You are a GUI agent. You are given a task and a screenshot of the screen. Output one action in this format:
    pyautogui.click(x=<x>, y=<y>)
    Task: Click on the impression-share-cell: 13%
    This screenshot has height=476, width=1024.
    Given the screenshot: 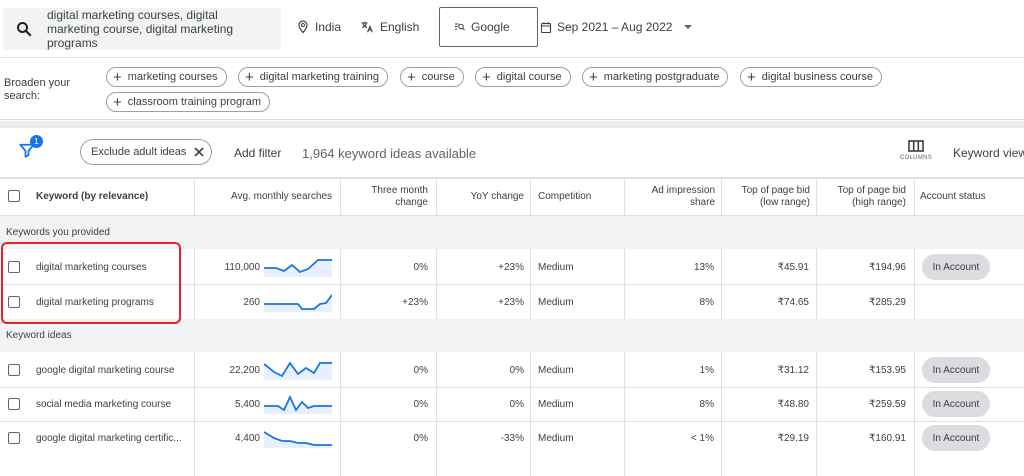 What is the action you would take?
    pyautogui.click(x=703, y=267)
    